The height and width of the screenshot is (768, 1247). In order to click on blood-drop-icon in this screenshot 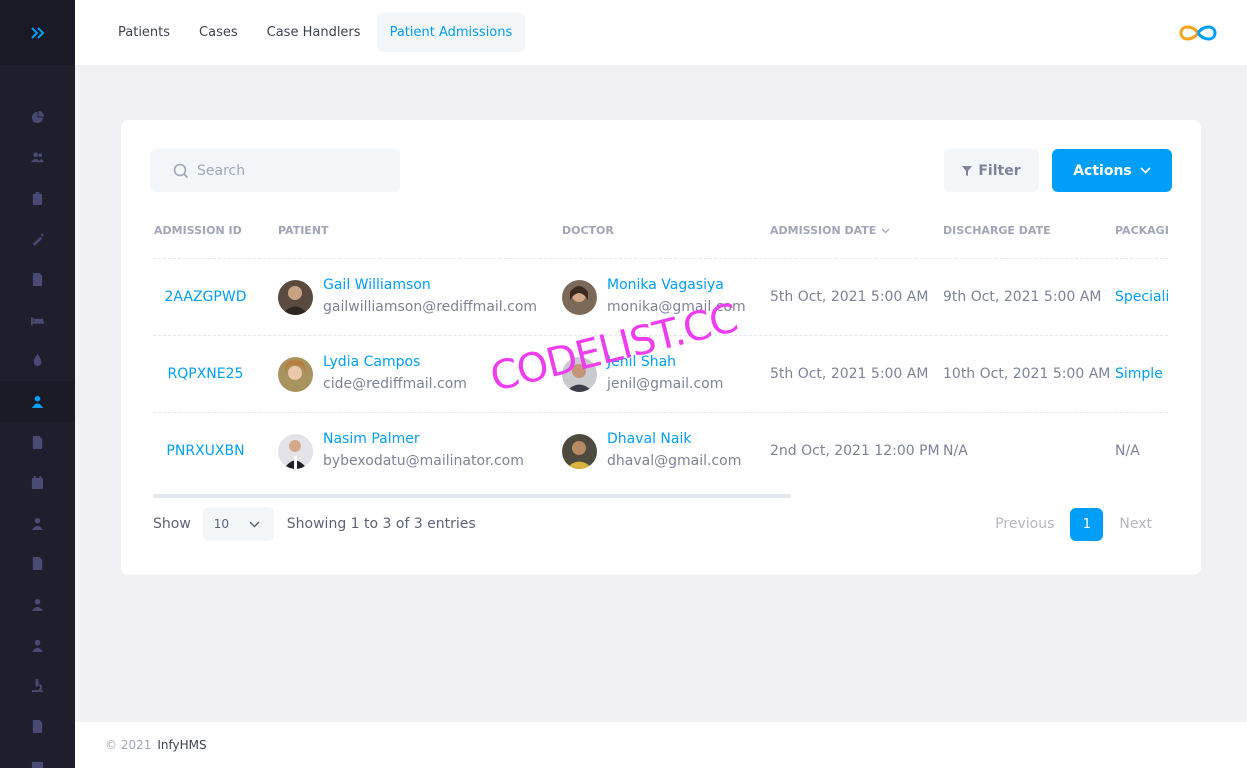, I will do `click(37, 360)`.